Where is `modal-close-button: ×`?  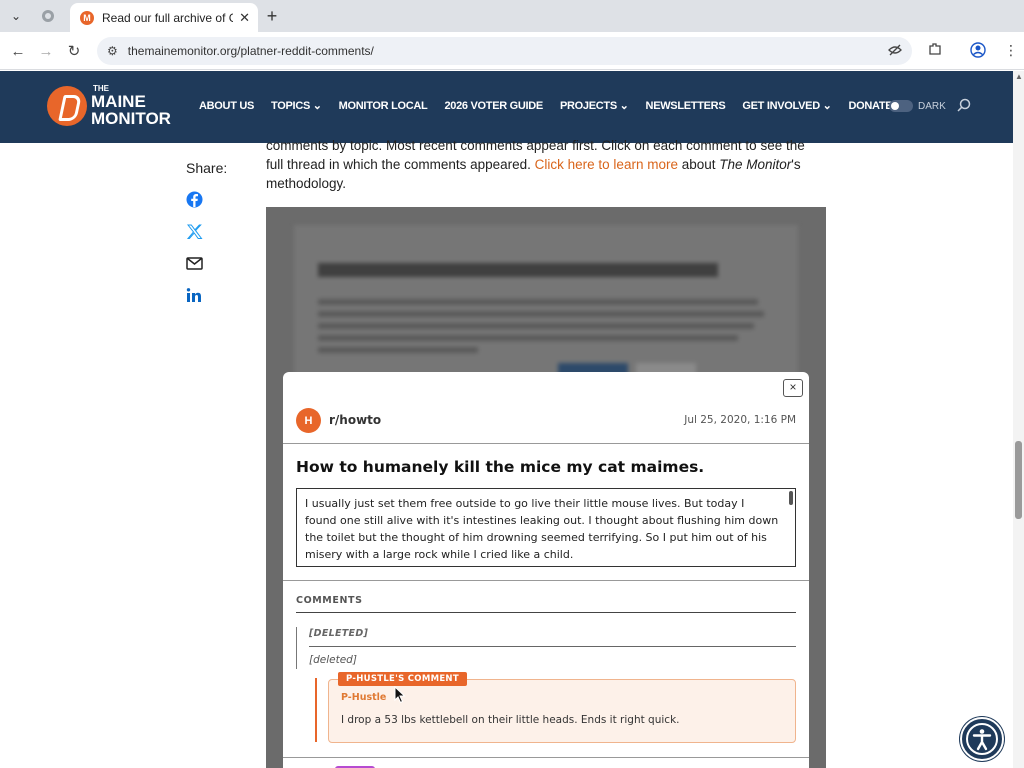
modal-close-button: × is located at coordinates (793, 388).